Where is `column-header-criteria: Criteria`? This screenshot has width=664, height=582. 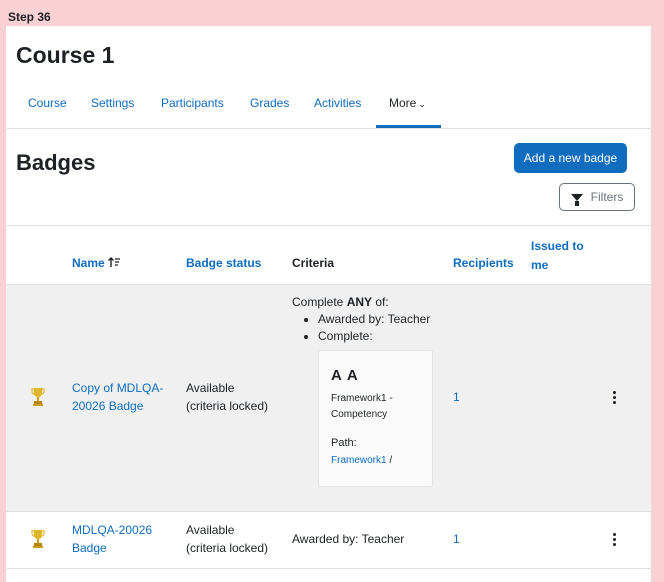 column-header-criteria: Criteria is located at coordinates (313, 263).